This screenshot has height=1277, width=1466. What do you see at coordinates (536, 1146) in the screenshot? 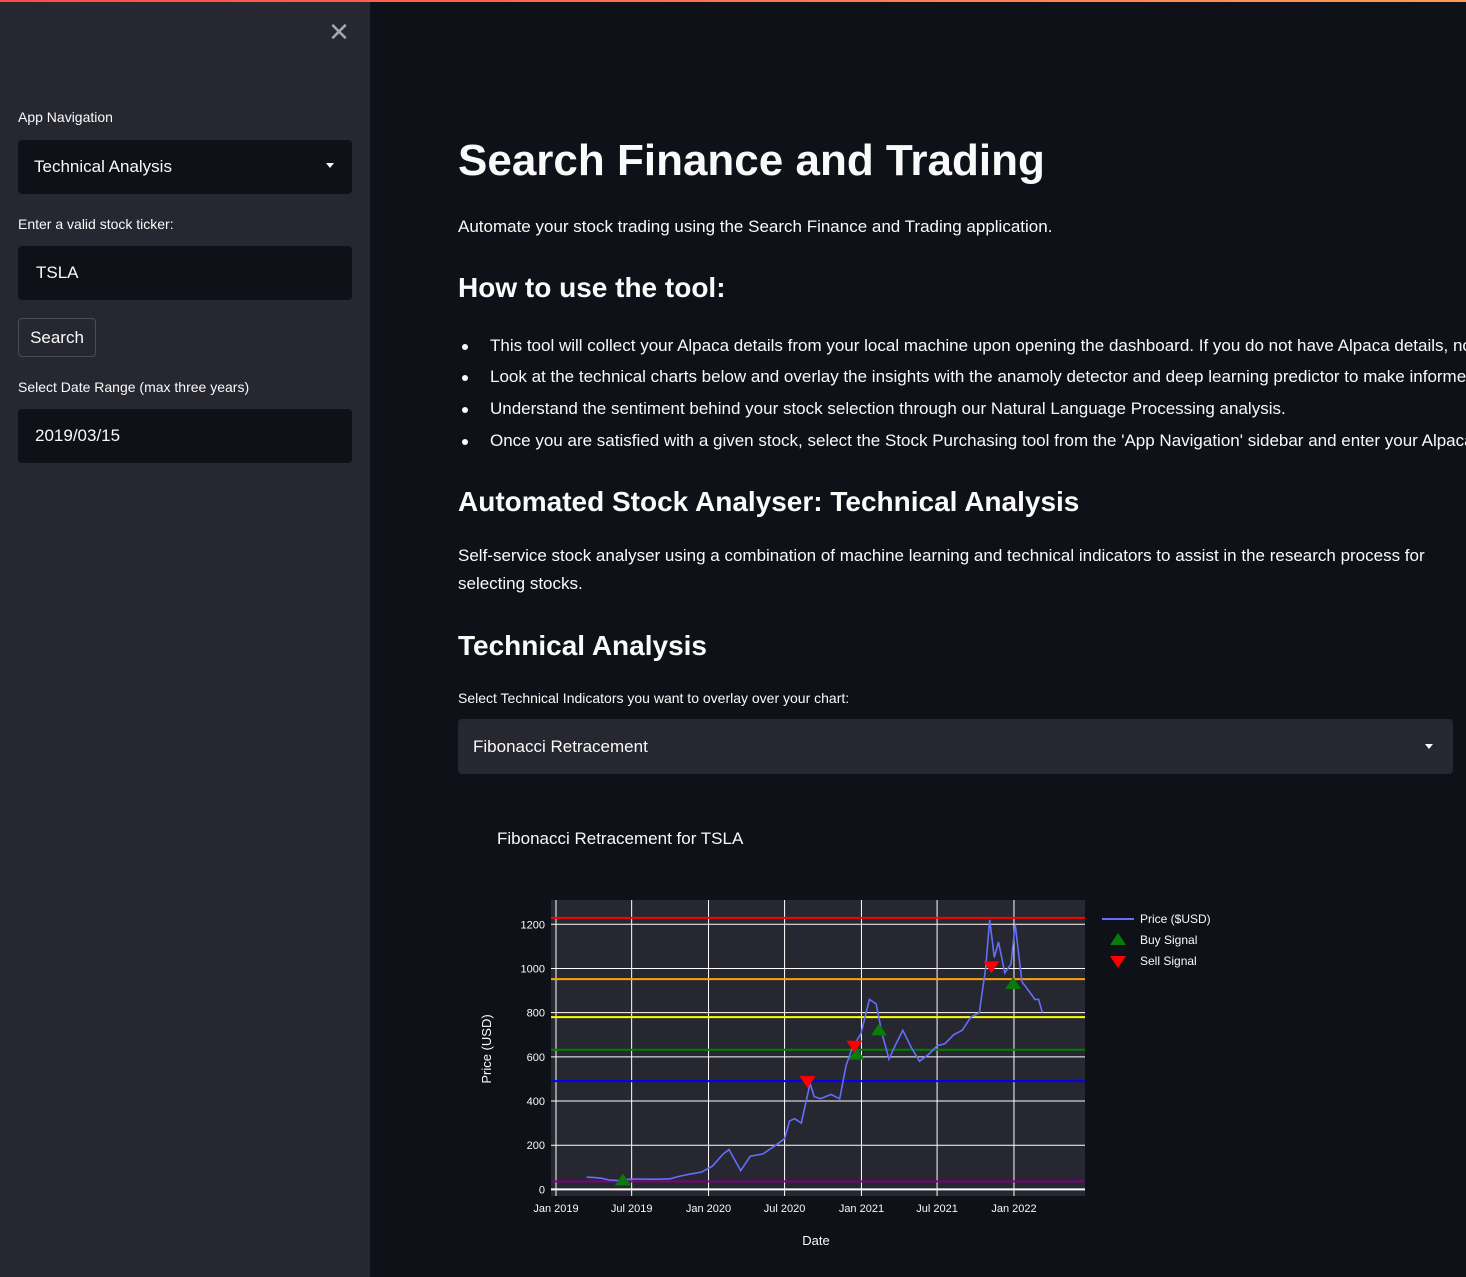
I see `y-tick-label: 200` at bounding box center [536, 1146].